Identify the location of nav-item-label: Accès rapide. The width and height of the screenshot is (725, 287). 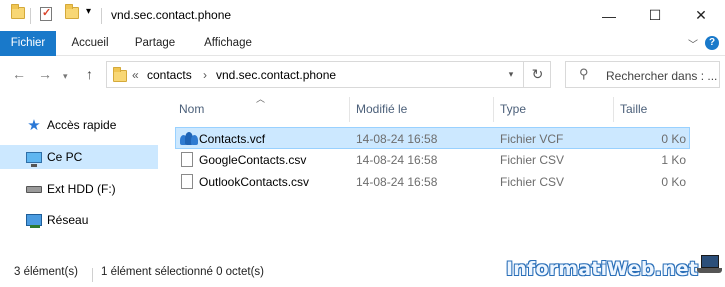
(82, 125).